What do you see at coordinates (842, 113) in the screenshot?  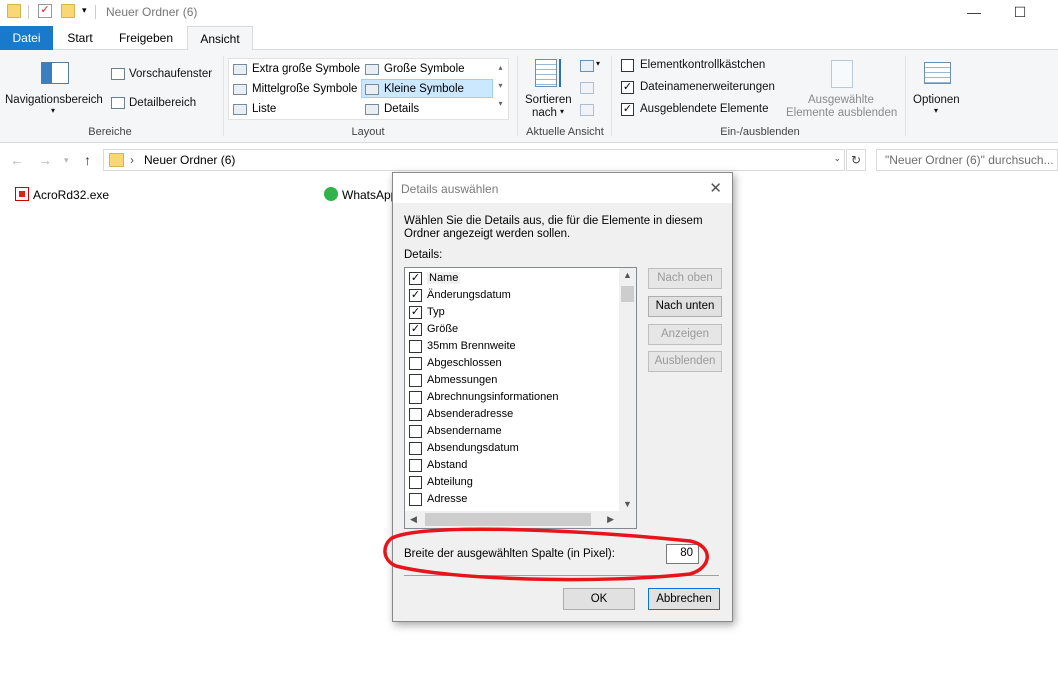 I see `elemente-ausblenden-button: Elemente ausblenden` at bounding box center [842, 113].